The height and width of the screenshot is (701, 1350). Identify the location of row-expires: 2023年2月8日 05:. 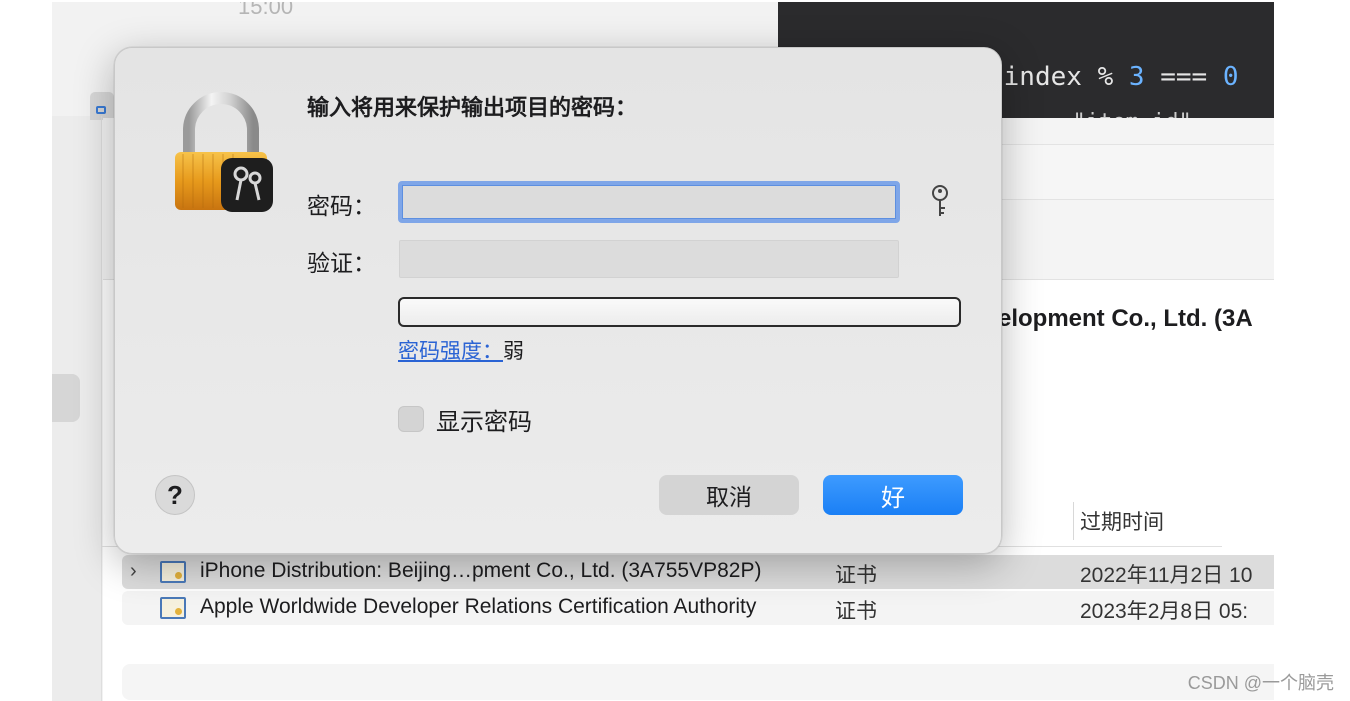
(1164, 611).